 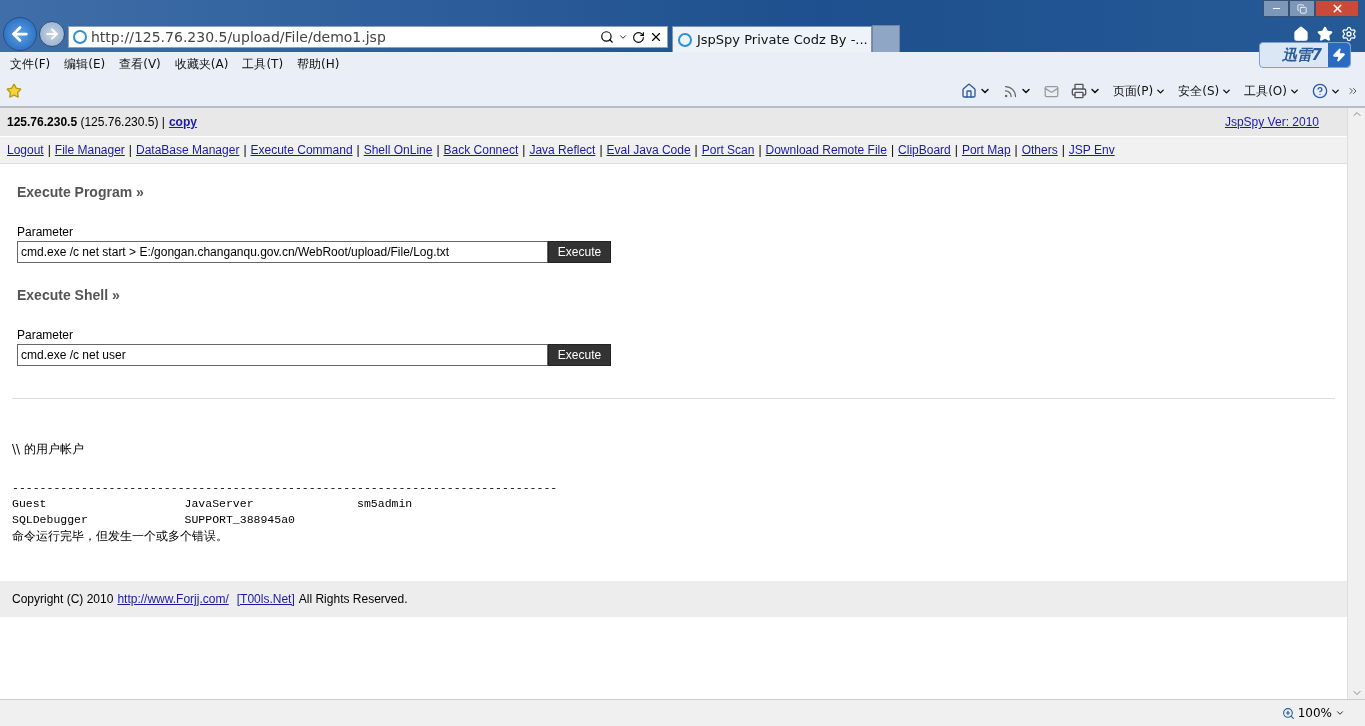 What do you see at coordinates (1313, 713) in the screenshot?
I see `zoom-button: 100%` at bounding box center [1313, 713].